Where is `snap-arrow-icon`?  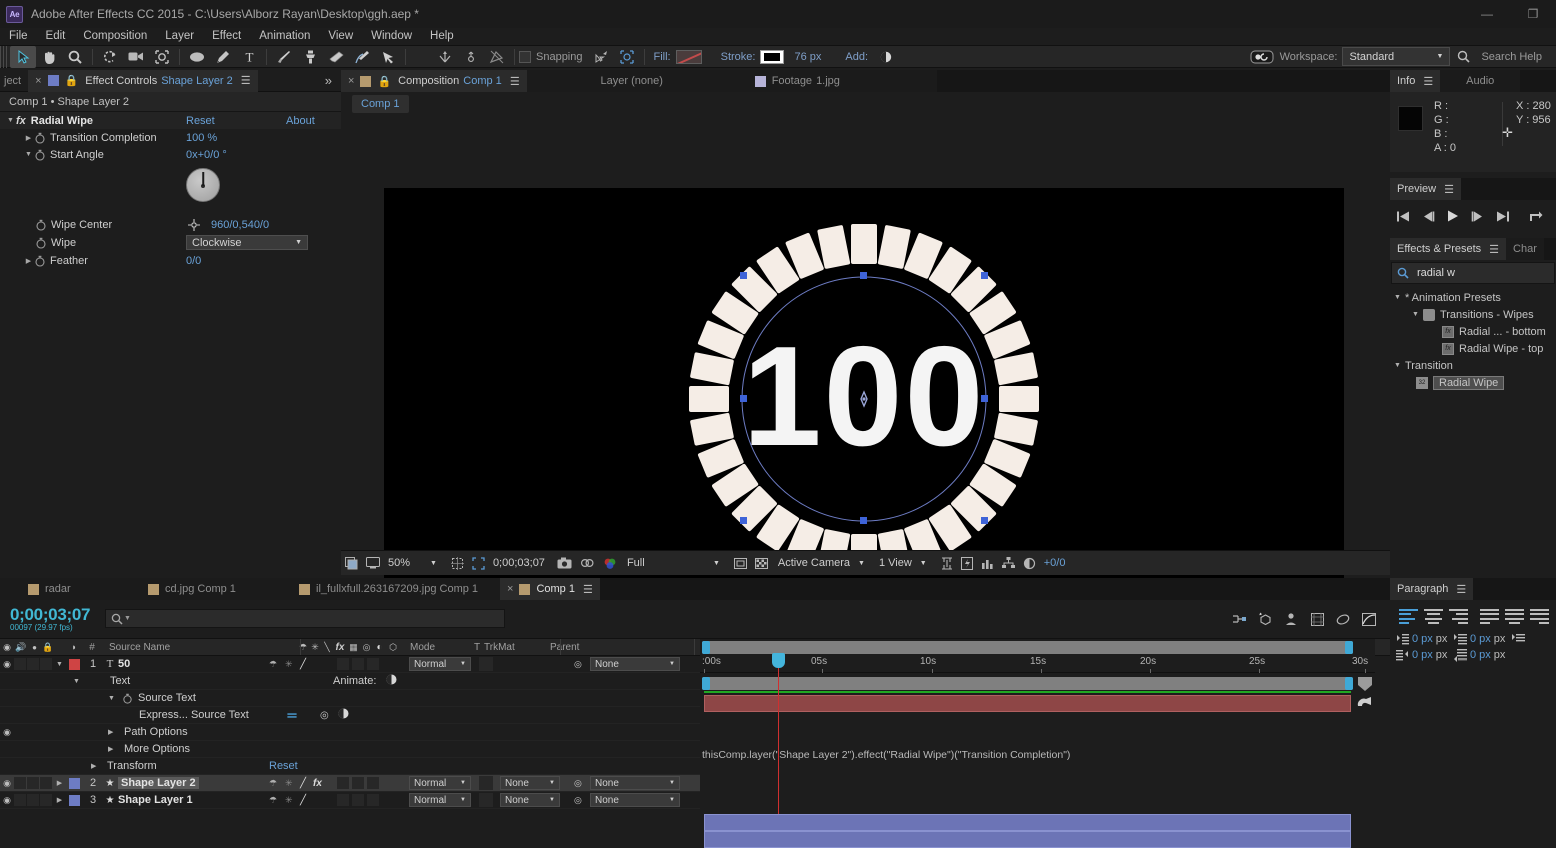
snap-arrow-icon is located at coordinates (601, 57).